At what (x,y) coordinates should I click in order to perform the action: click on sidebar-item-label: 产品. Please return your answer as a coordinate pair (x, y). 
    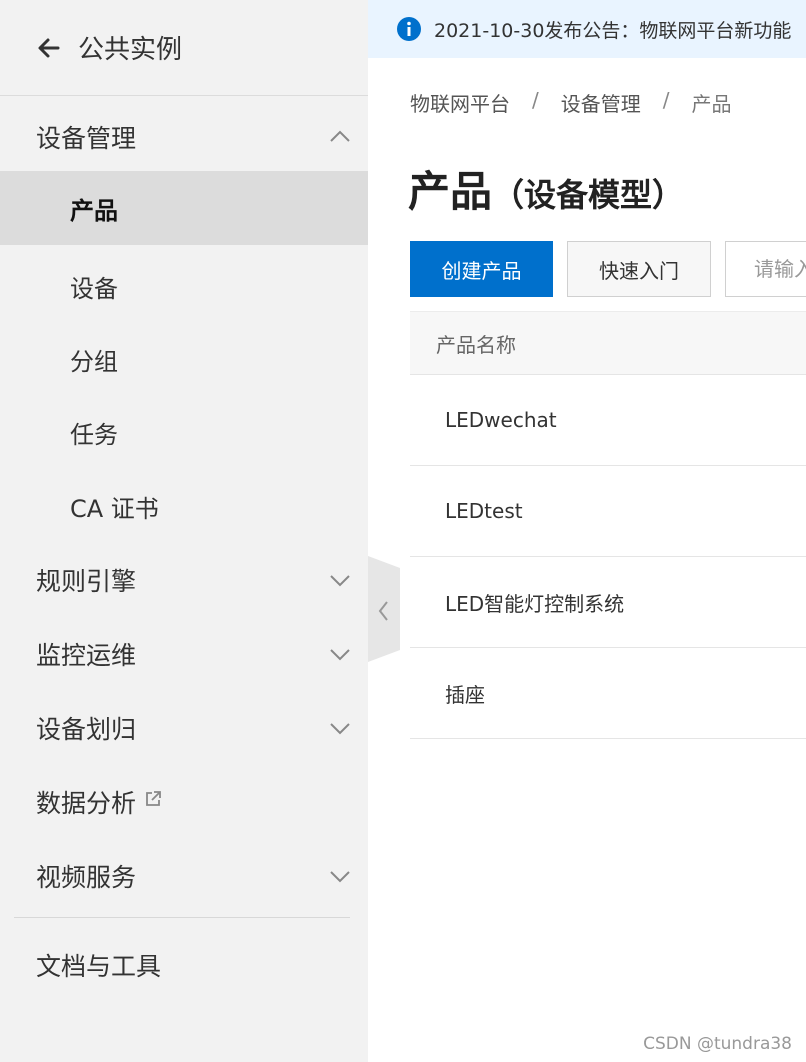
    Looking at the image, I should click on (94, 210).